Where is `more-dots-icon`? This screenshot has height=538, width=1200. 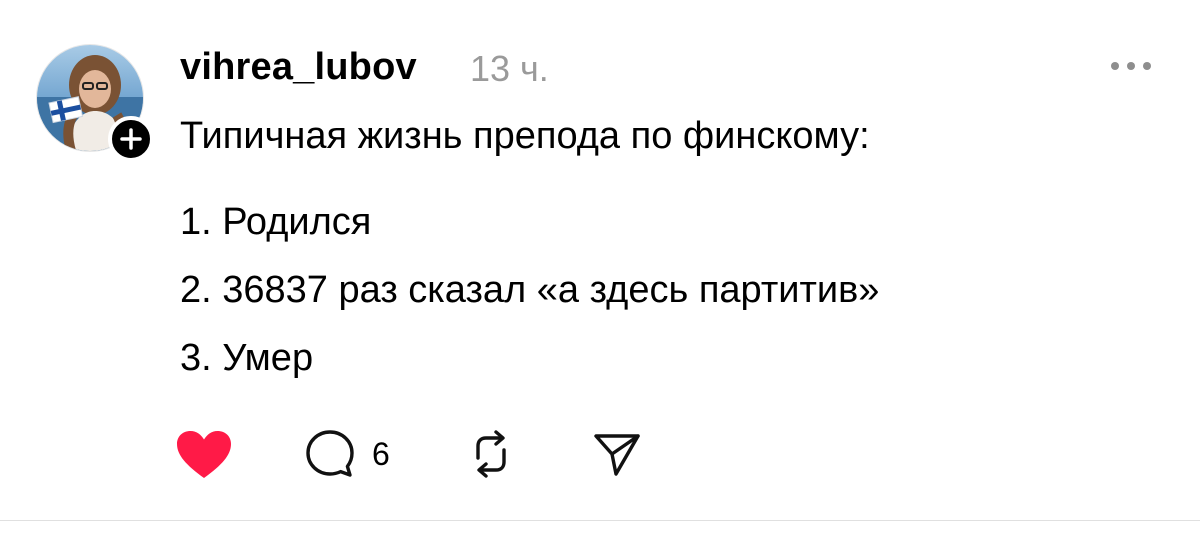 more-dots-icon is located at coordinates (1131, 66).